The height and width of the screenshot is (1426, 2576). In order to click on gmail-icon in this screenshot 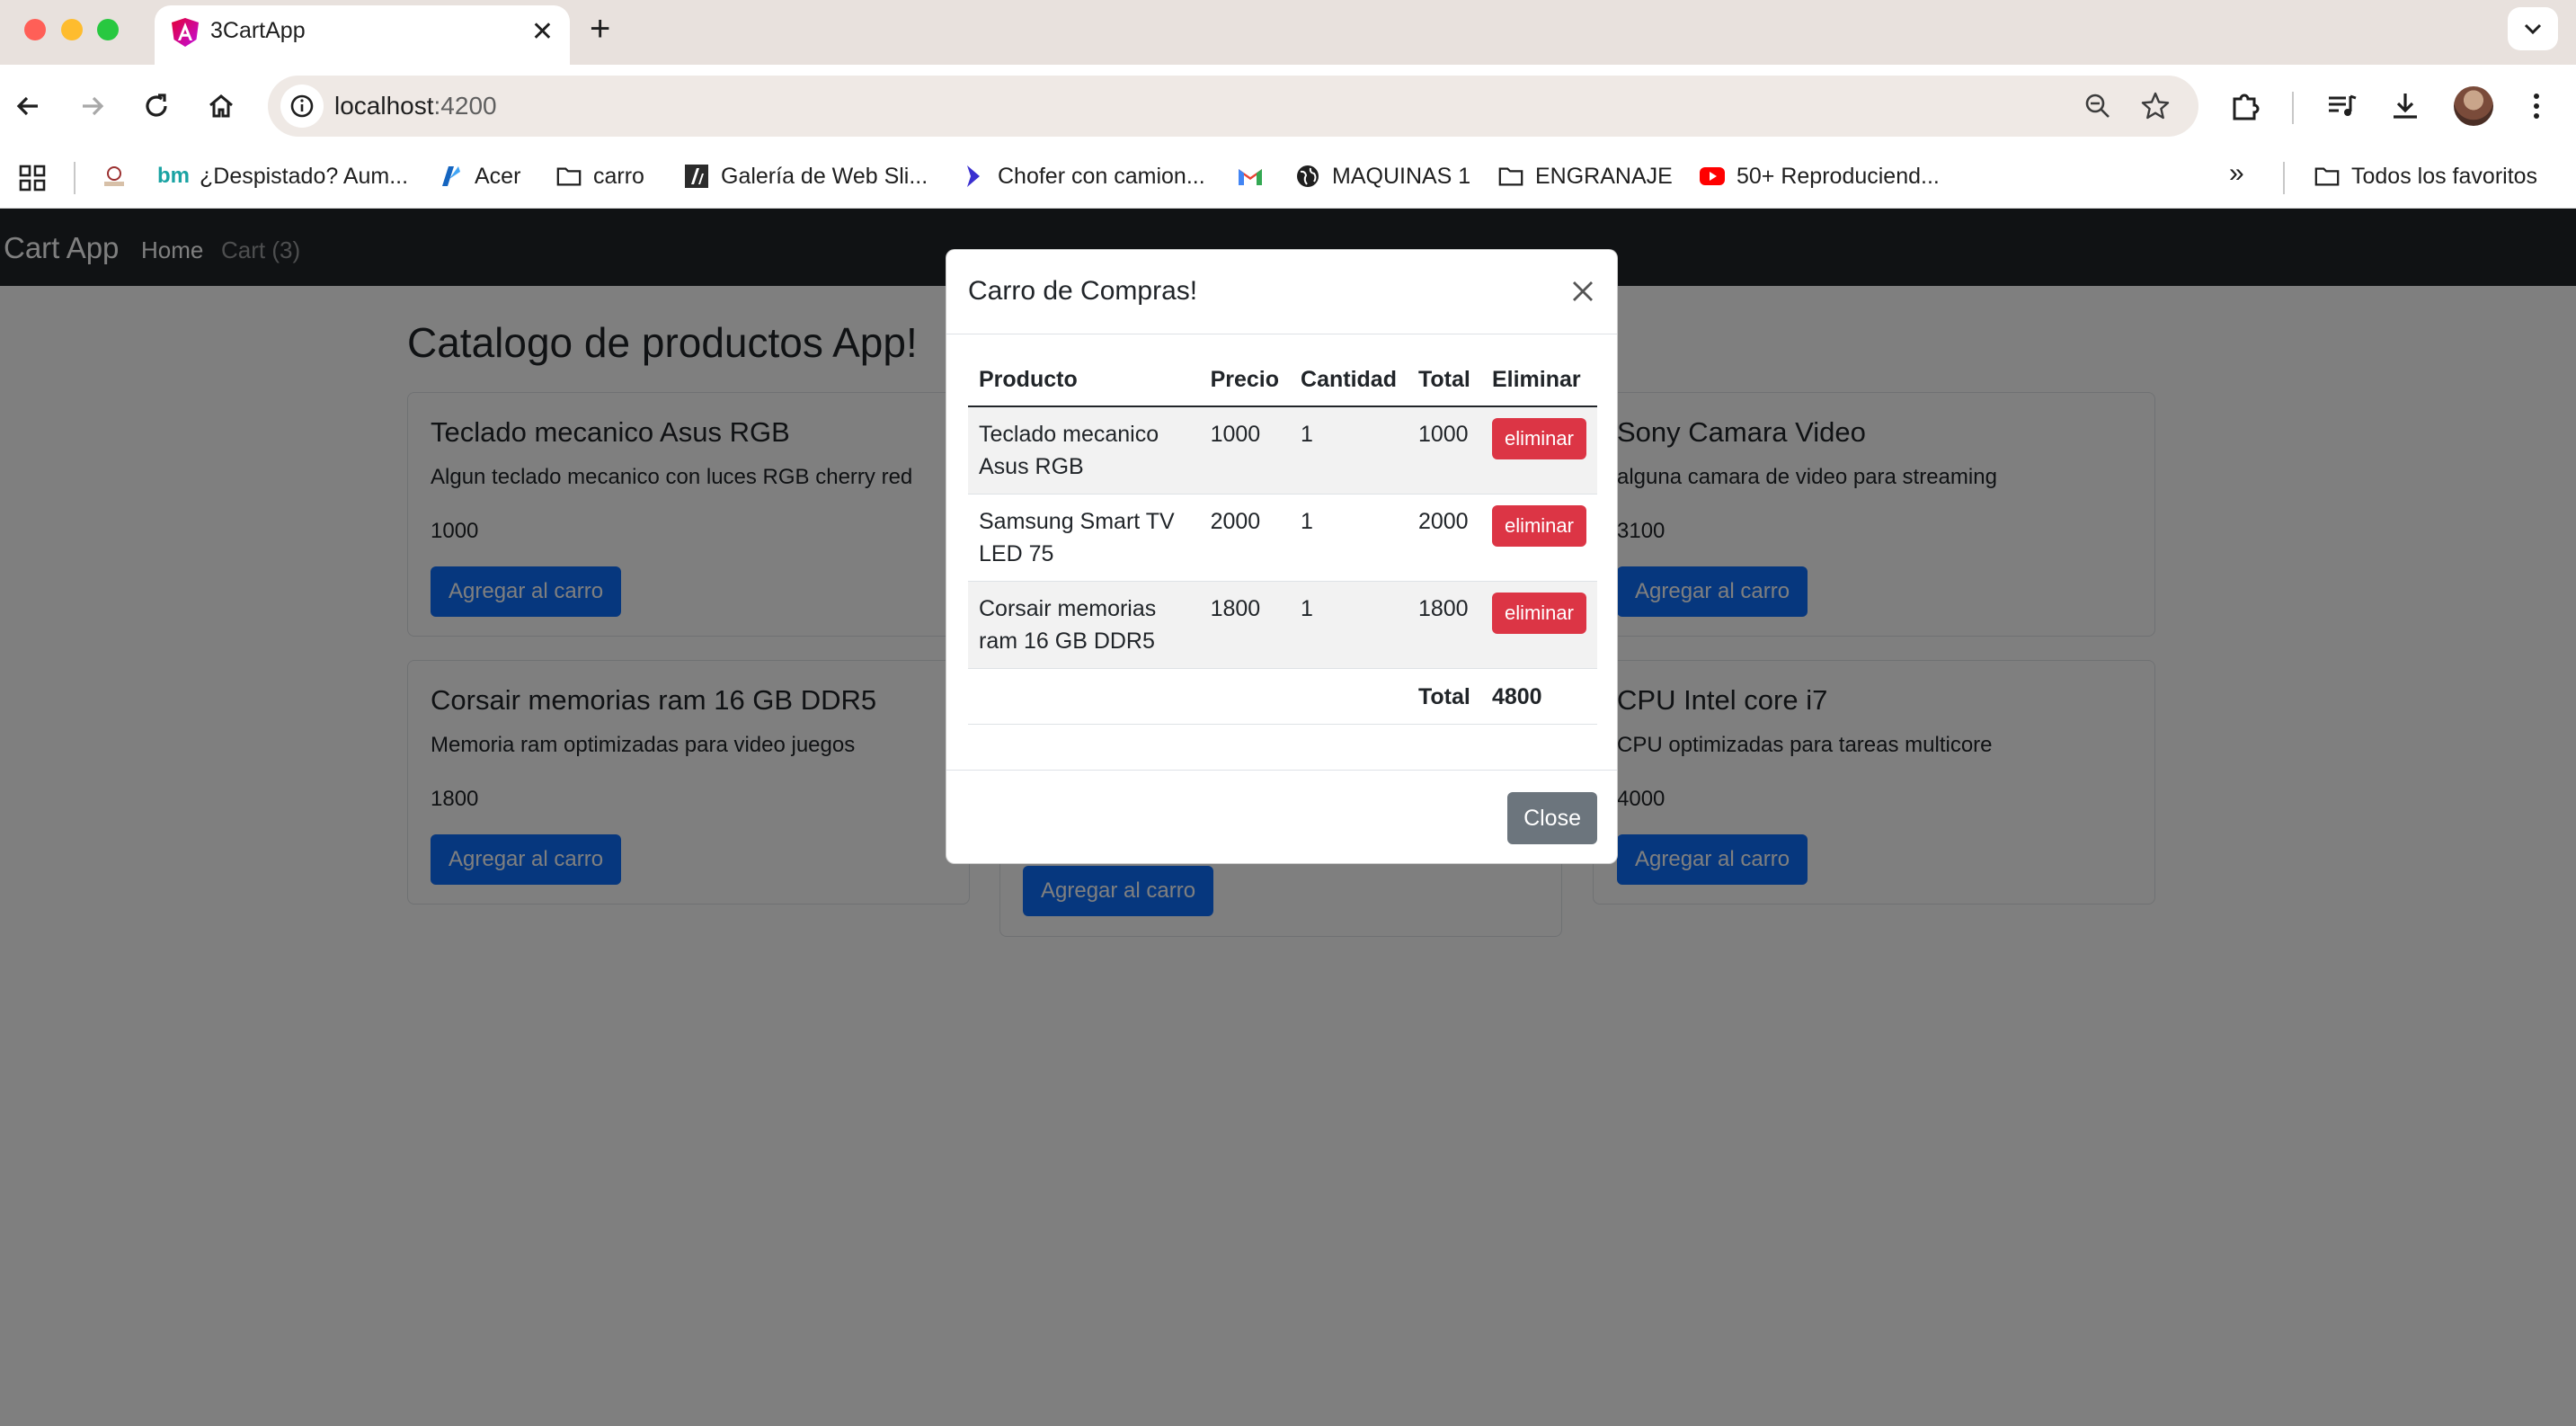, I will do `click(1250, 177)`.